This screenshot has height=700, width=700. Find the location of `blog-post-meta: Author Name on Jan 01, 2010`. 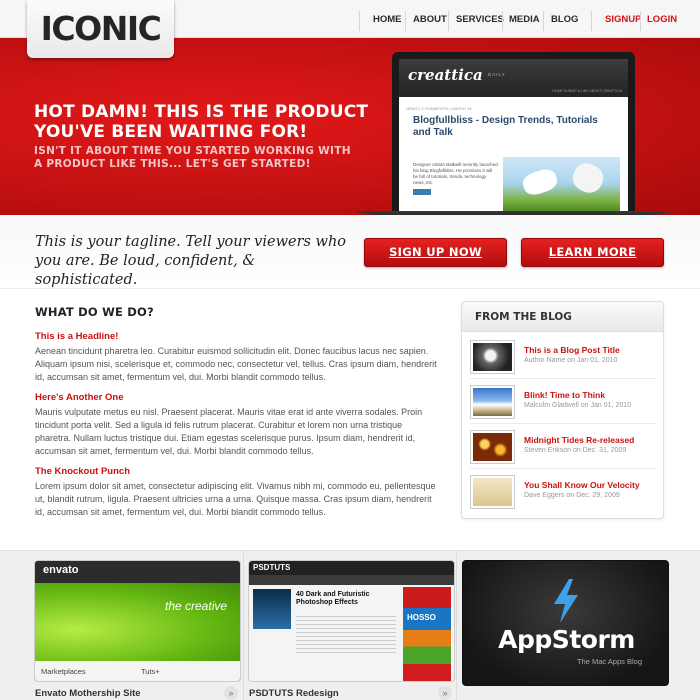

blog-post-meta: Author Name on Jan 01, 2010 is located at coordinates (571, 360).